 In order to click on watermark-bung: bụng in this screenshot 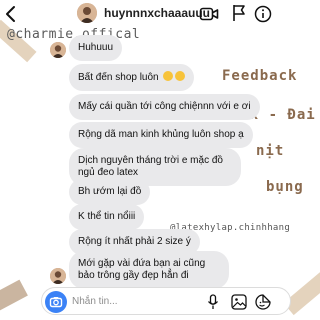, I will do `click(285, 187)`.